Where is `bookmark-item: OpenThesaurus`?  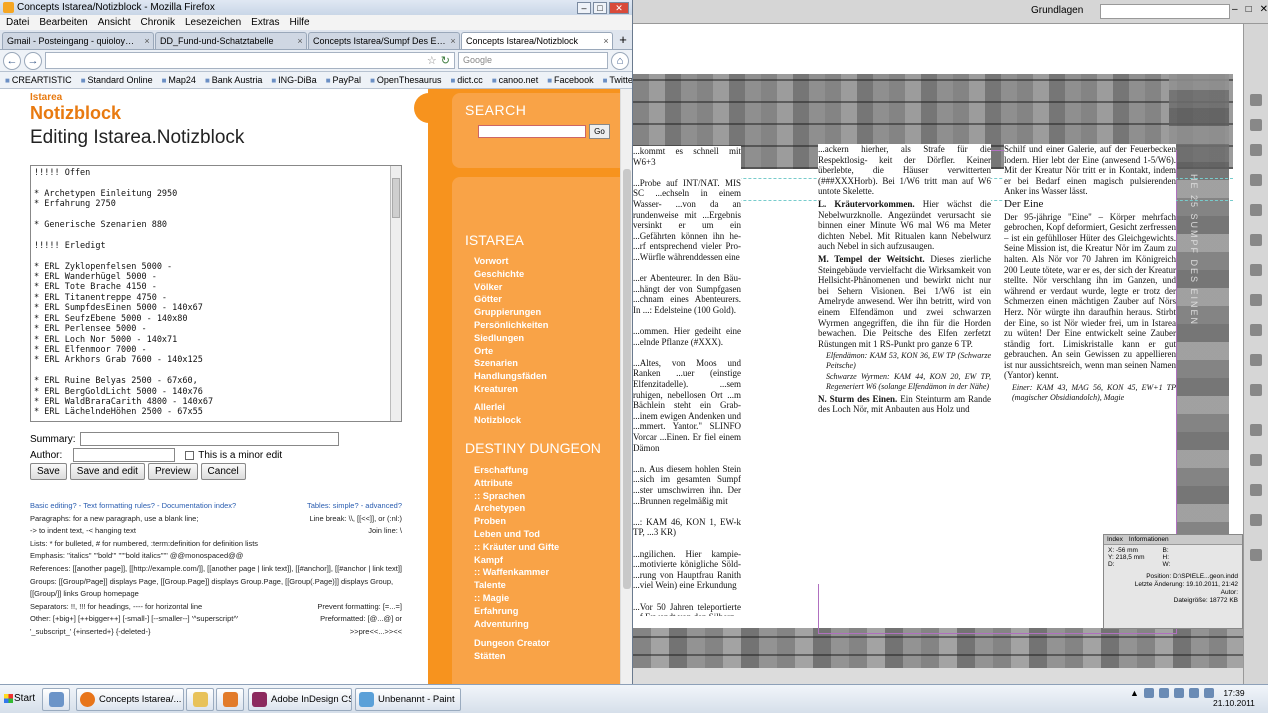
bookmark-item: OpenThesaurus is located at coordinates (406, 80).